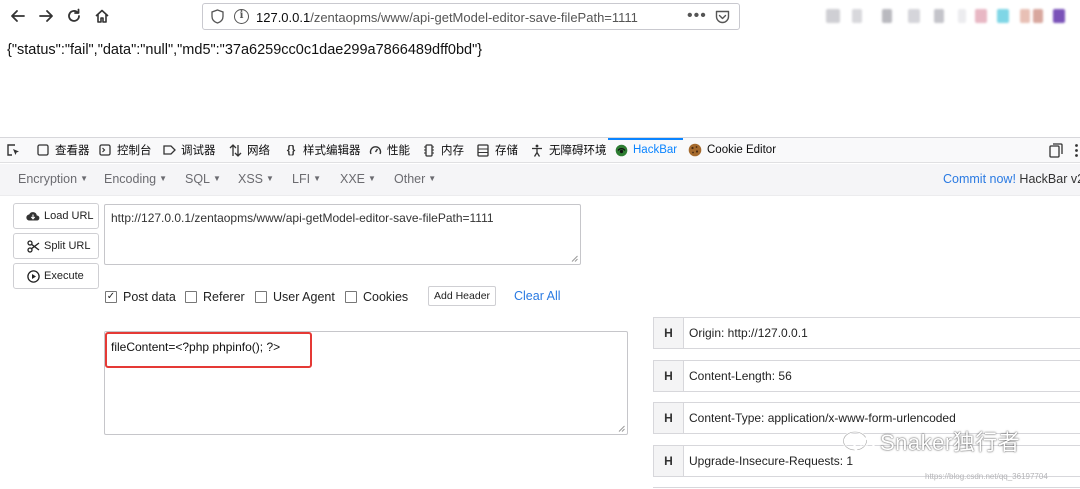 The height and width of the screenshot is (489, 1080). Describe the element at coordinates (33, 216) in the screenshot. I see `cloud-download-icon` at that location.